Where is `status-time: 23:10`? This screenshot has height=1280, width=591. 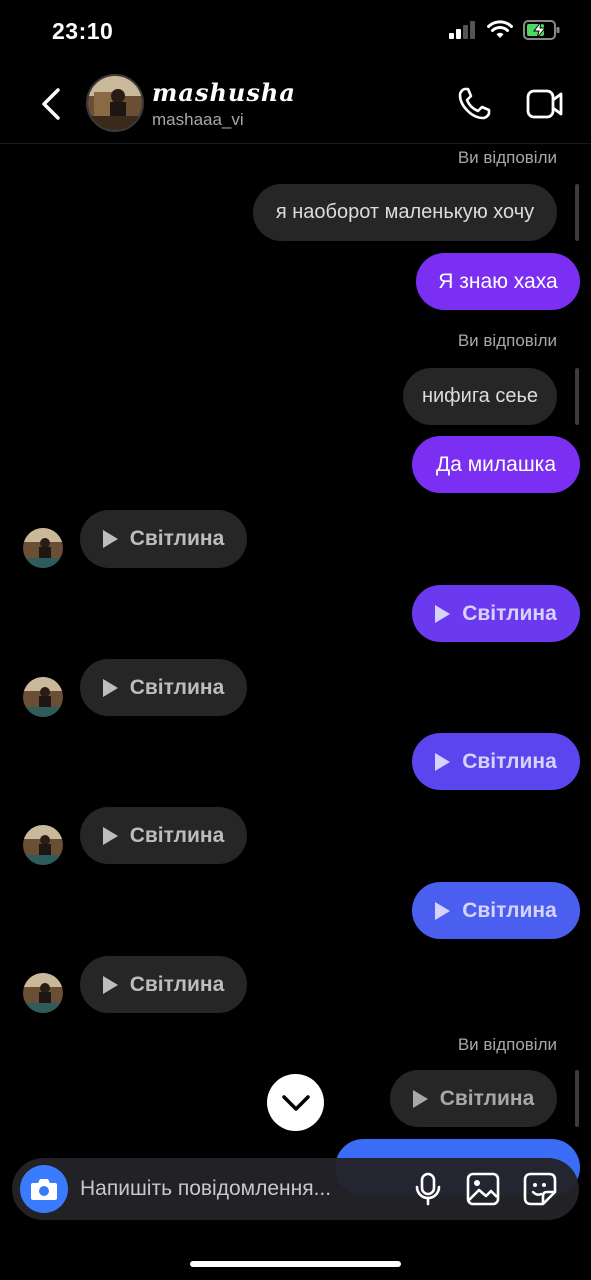 status-time: 23:10 is located at coordinates (83, 31).